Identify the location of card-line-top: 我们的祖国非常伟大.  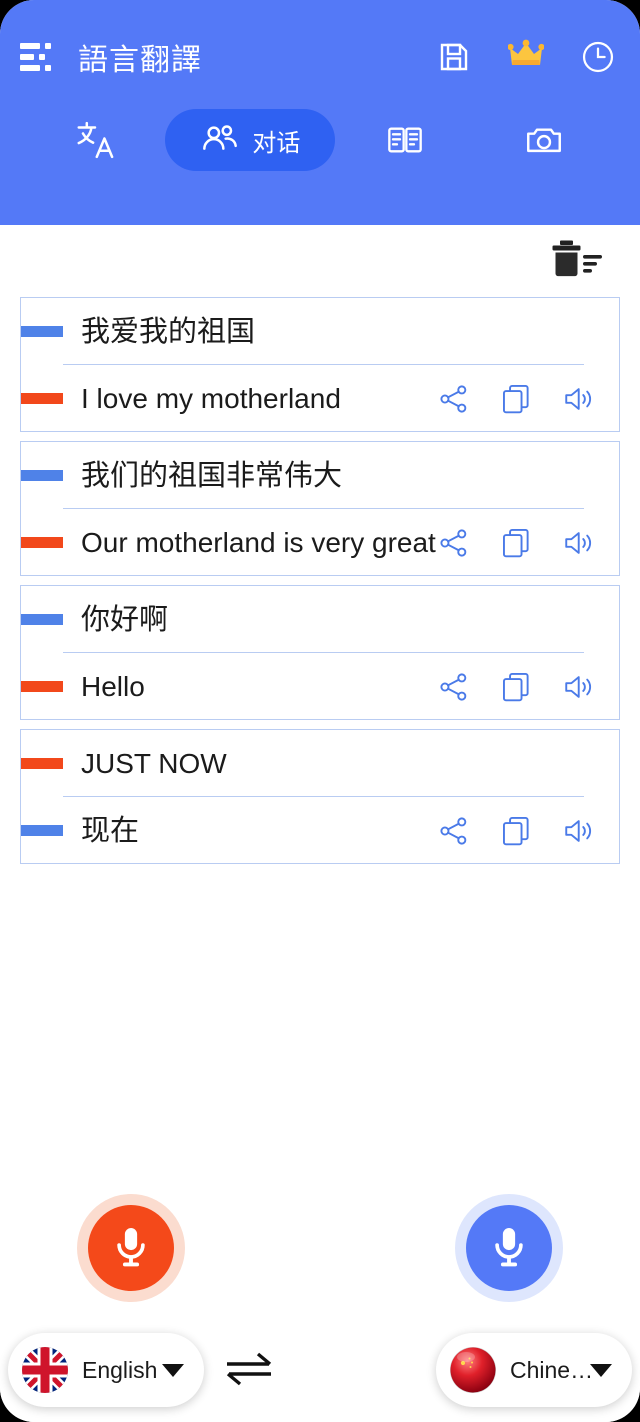
(320, 475).